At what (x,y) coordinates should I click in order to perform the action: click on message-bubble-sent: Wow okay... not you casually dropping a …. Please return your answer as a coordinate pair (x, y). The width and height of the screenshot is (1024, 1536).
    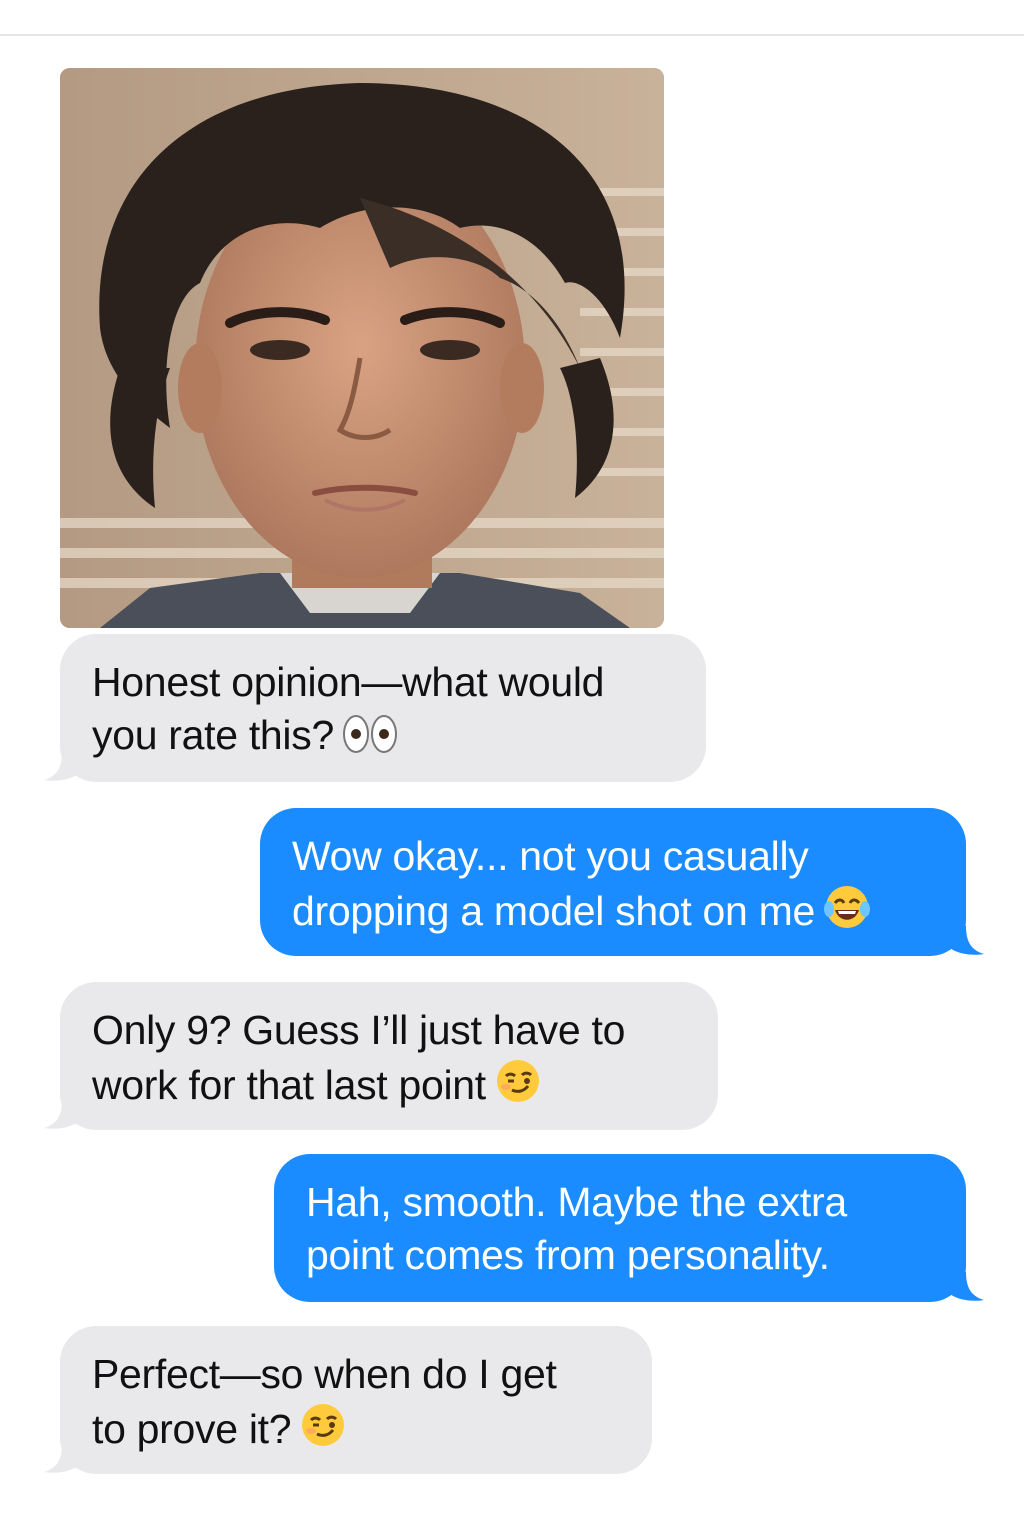
    Looking at the image, I should click on (613, 882).